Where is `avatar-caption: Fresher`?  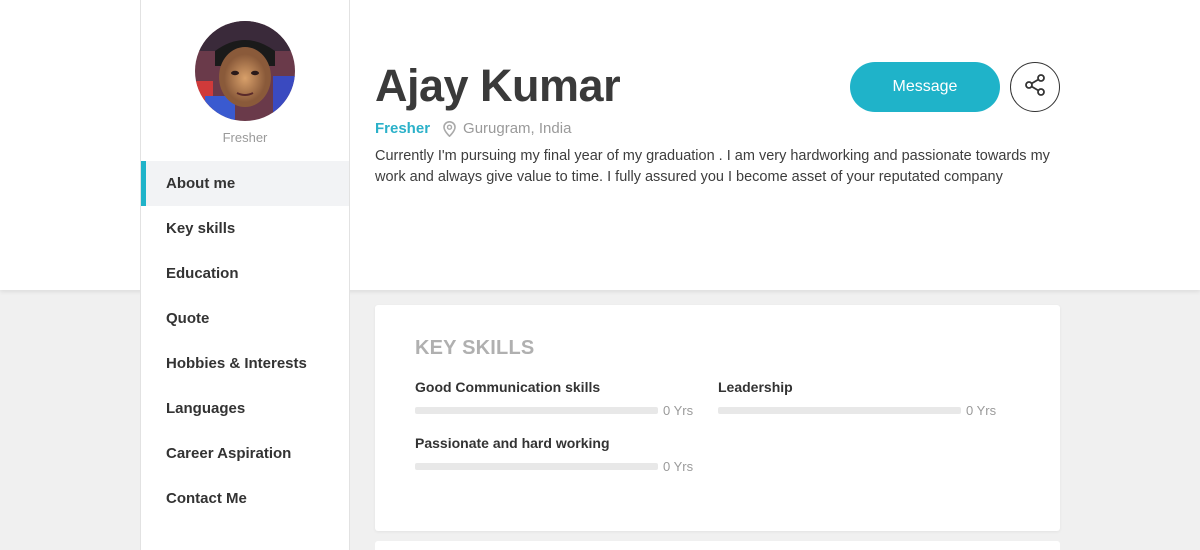 avatar-caption: Fresher is located at coordinates (245, 137).